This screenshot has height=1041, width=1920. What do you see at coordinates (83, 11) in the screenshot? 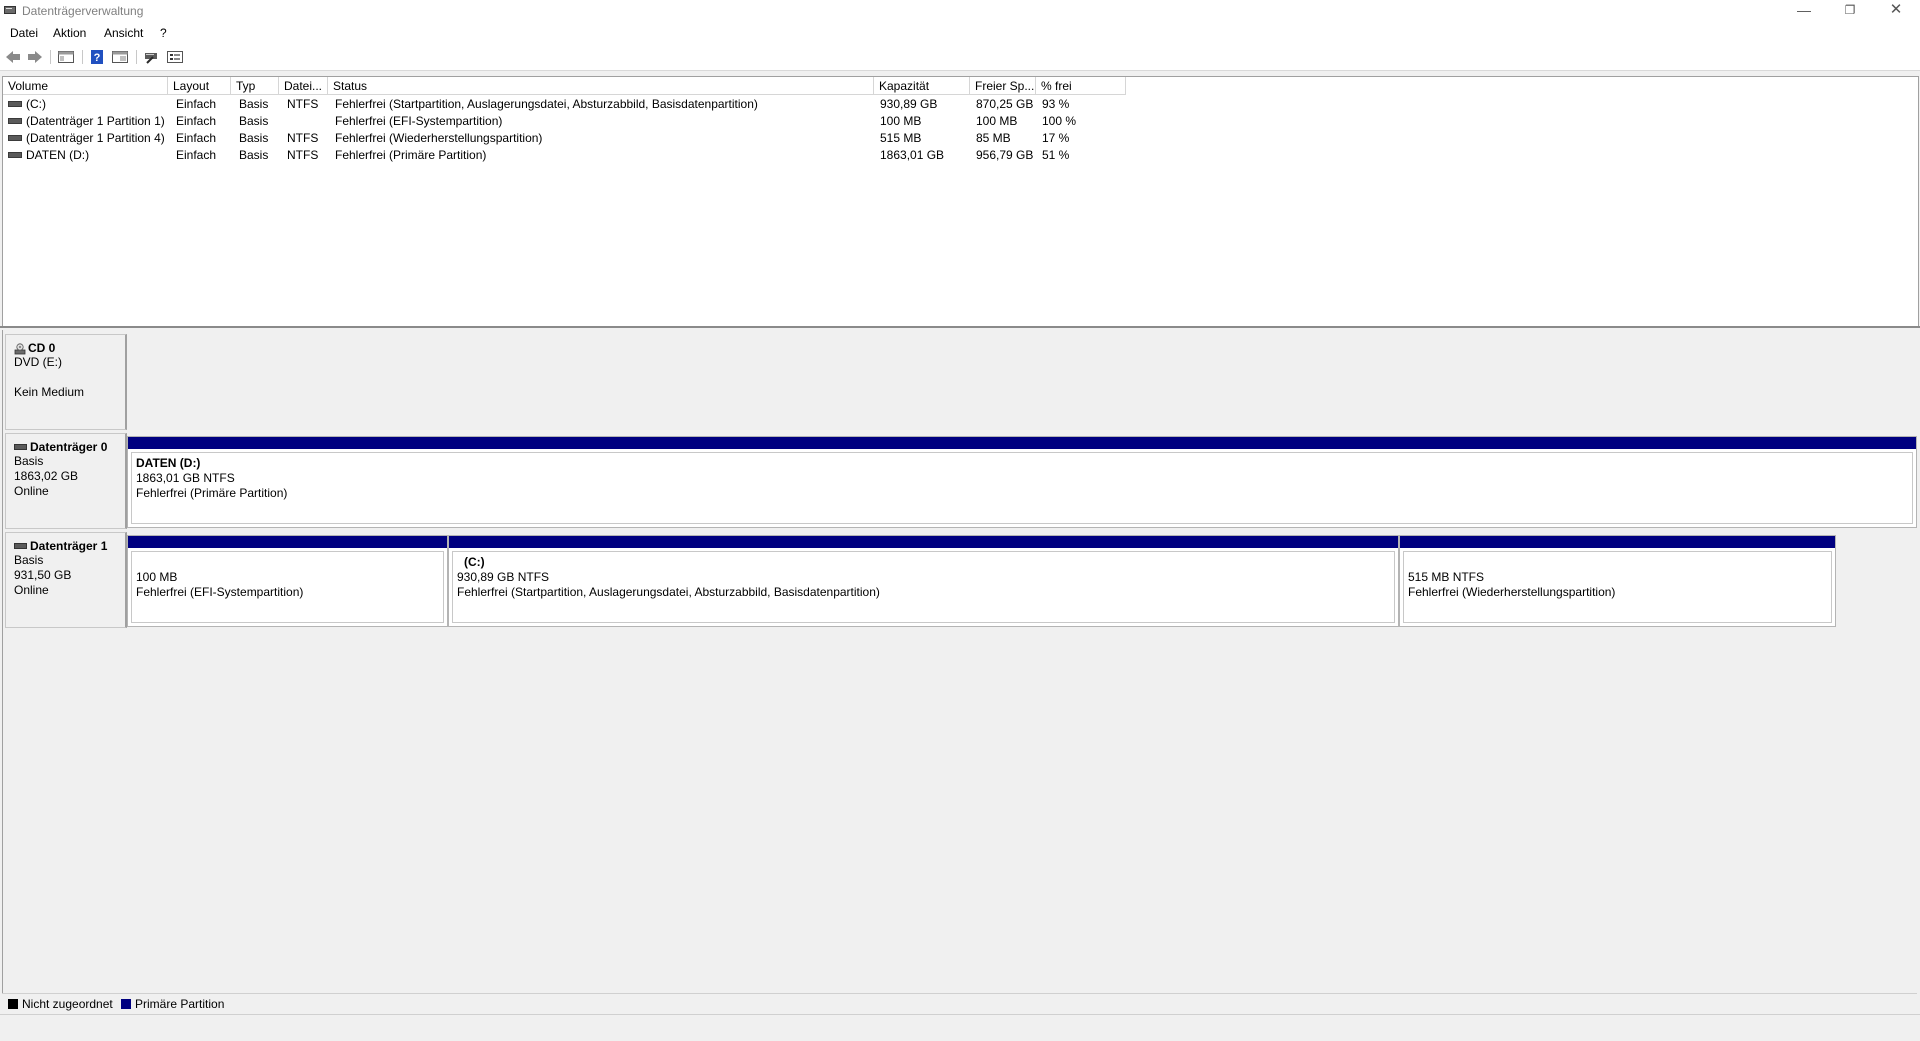
I see `window-title: Datenträgerverwaltung` at bounding box center [83, 11].